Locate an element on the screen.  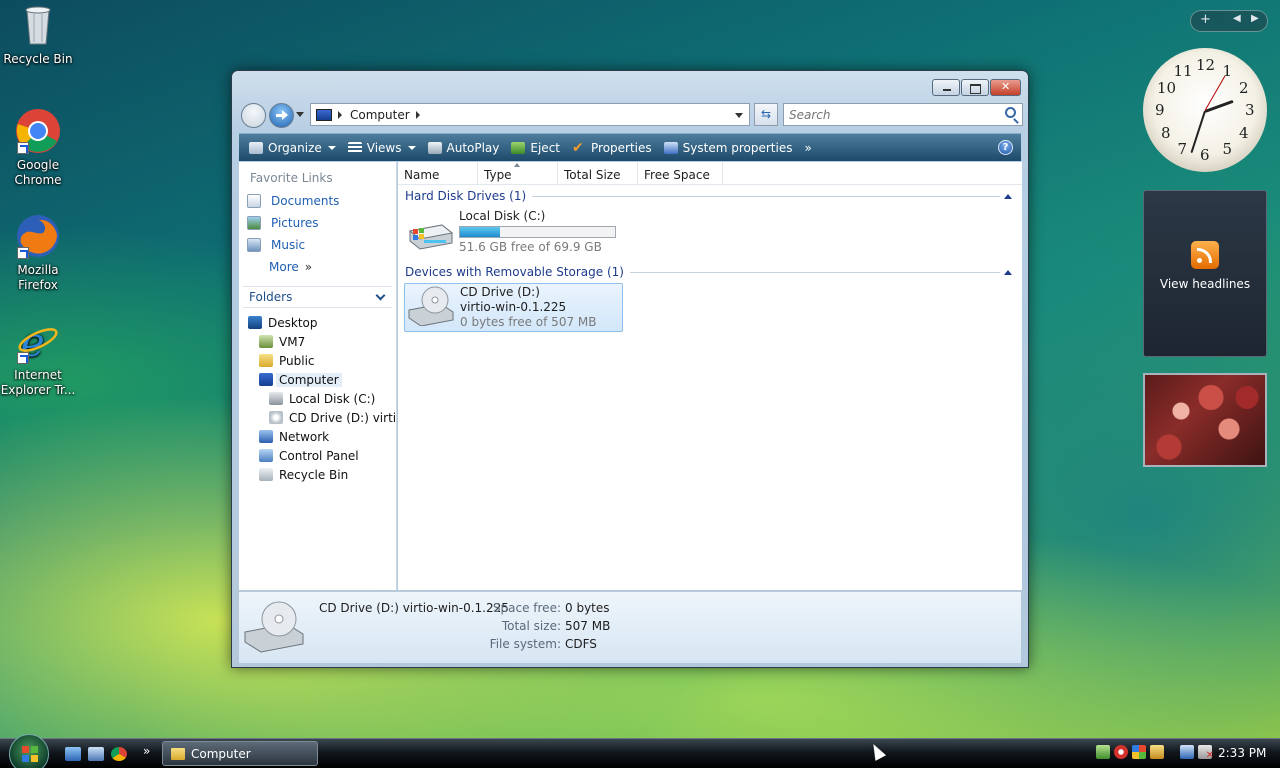
column-header-free-space: Free Space is located at coordinates (680, 173).